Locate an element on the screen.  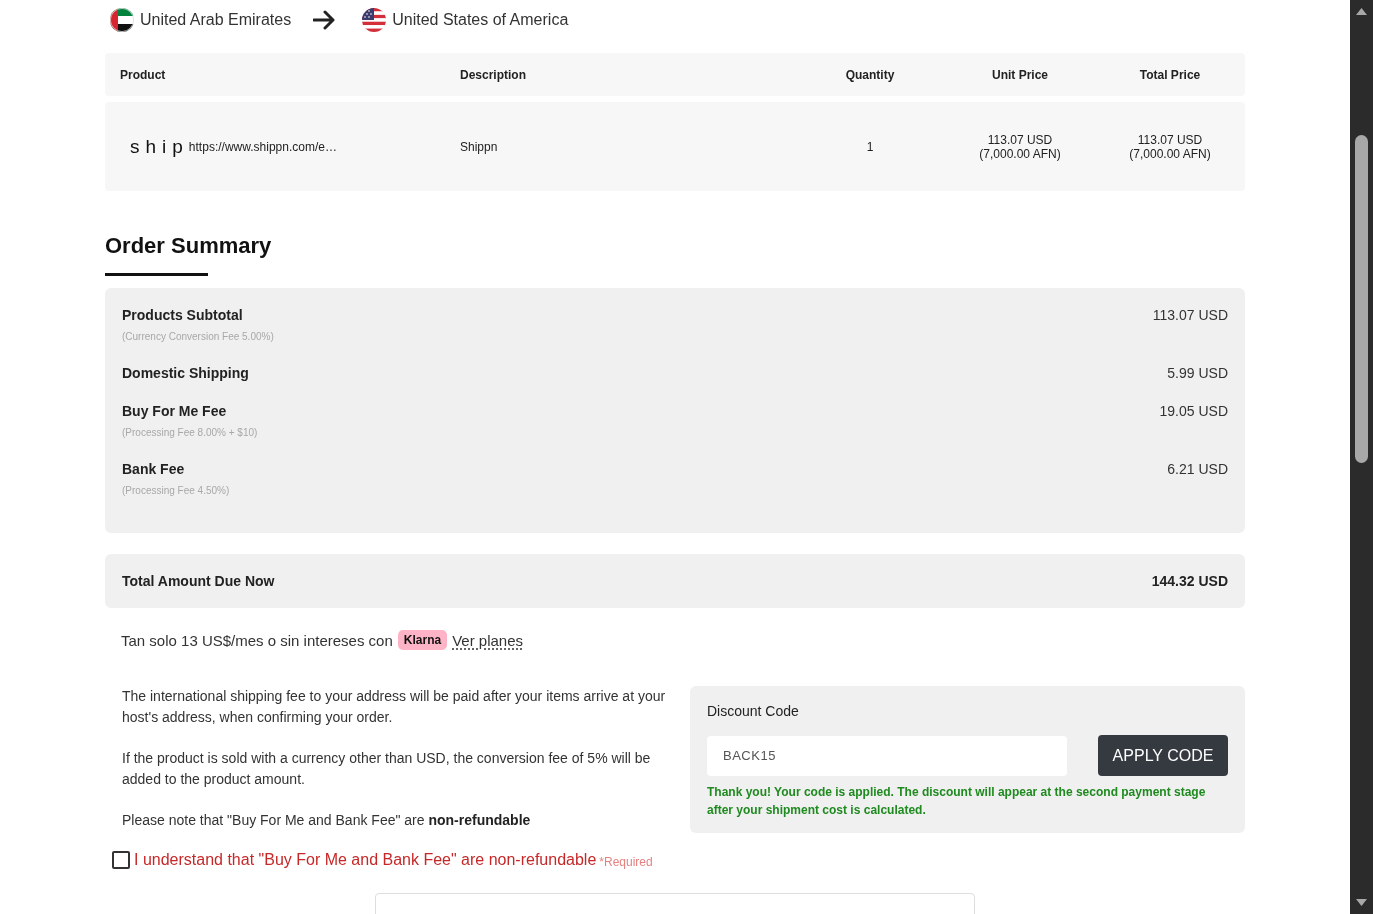
summary-label: Products Subtotal is located at coordinates (183, 315).